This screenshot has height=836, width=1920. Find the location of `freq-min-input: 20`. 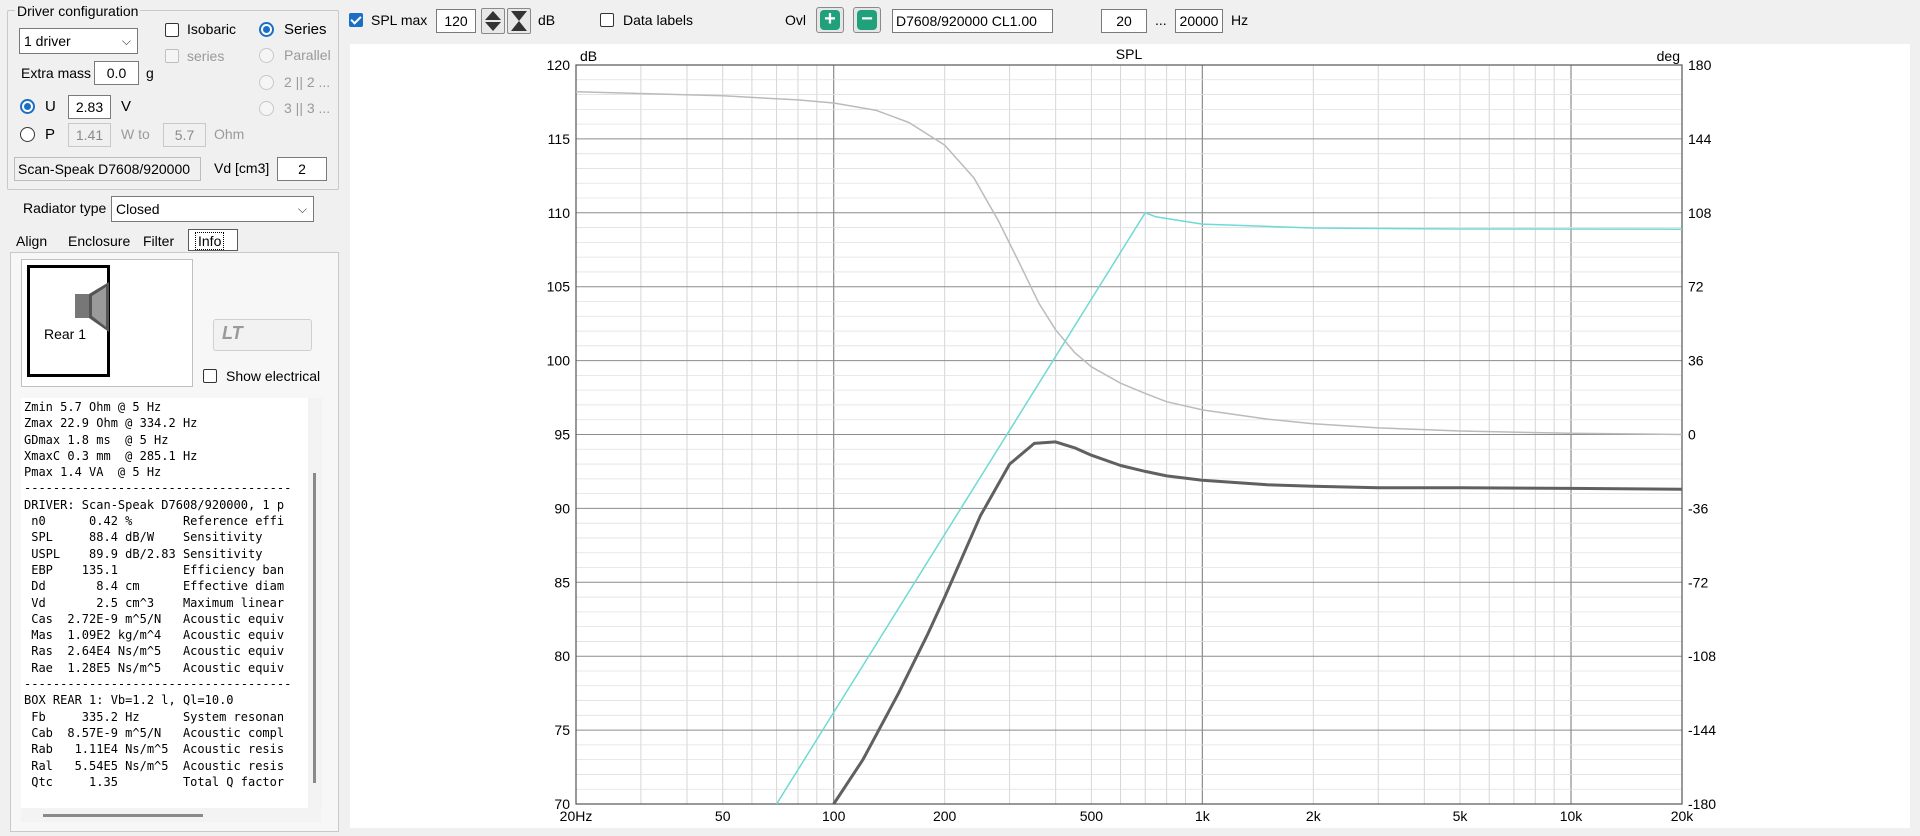

freq-min-input: 20 is located at coordinates (1124, 21).